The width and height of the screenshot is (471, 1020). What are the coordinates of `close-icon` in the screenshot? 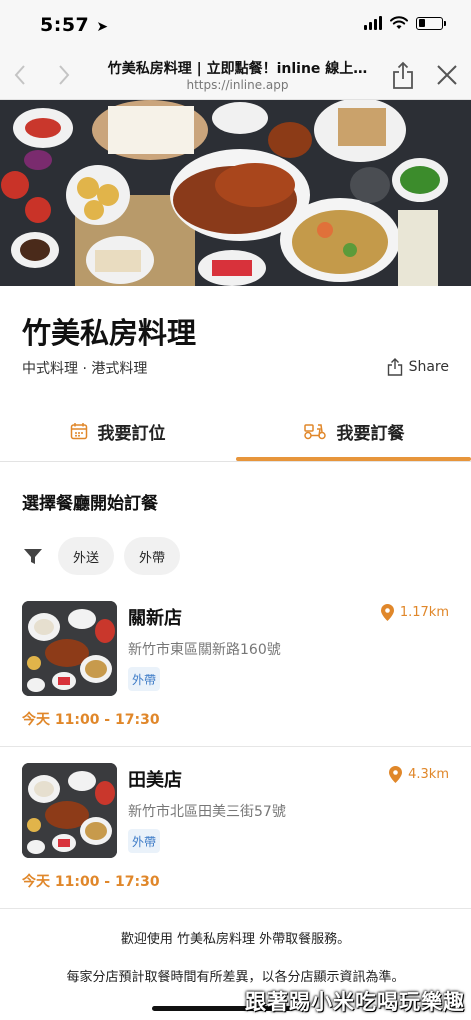 It's located at (447, 75).